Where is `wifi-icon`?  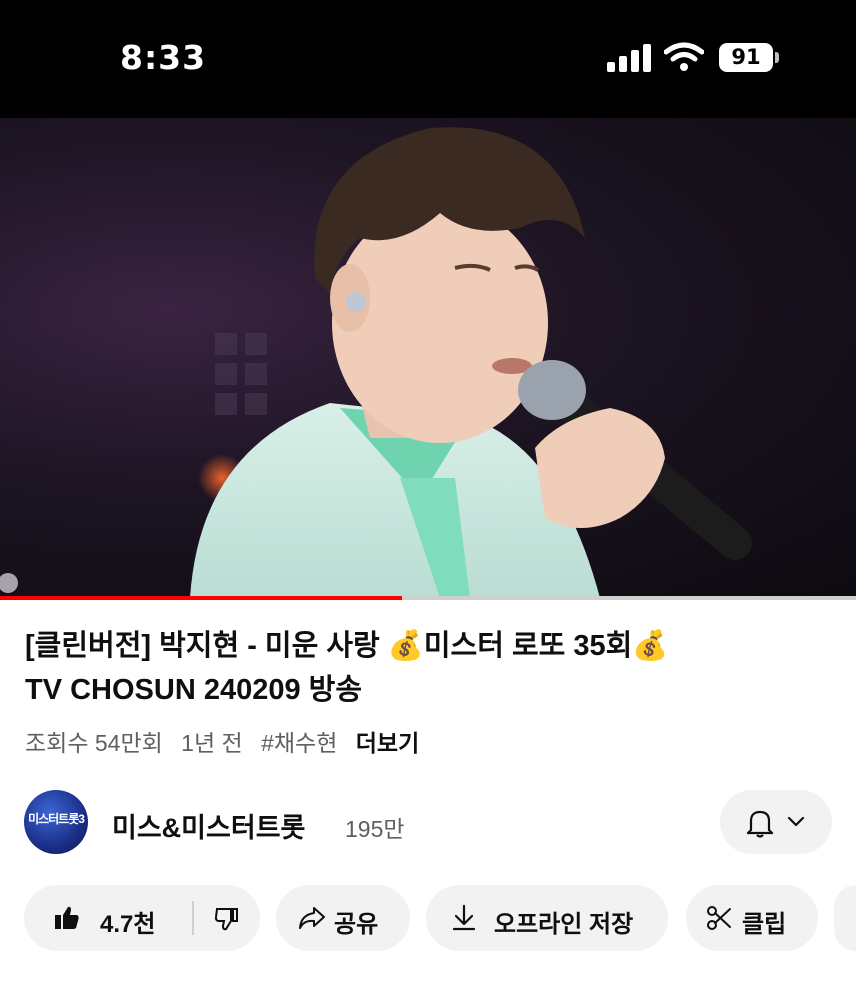
wifi-icon is located at coordinates (684, 56).